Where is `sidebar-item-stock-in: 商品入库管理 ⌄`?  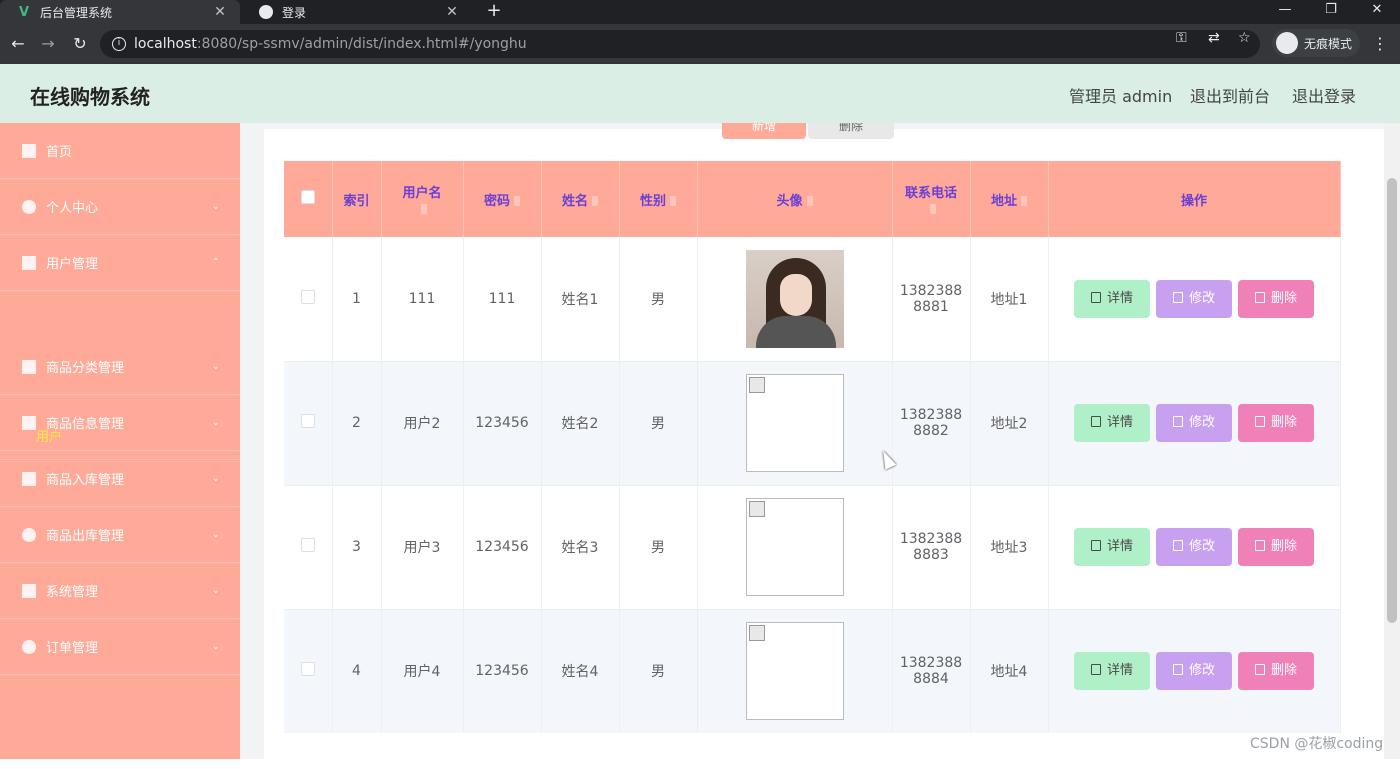 sidebar-item-stock-in: 商品入库管理 ⌄ is located at coordinates (120, 479).